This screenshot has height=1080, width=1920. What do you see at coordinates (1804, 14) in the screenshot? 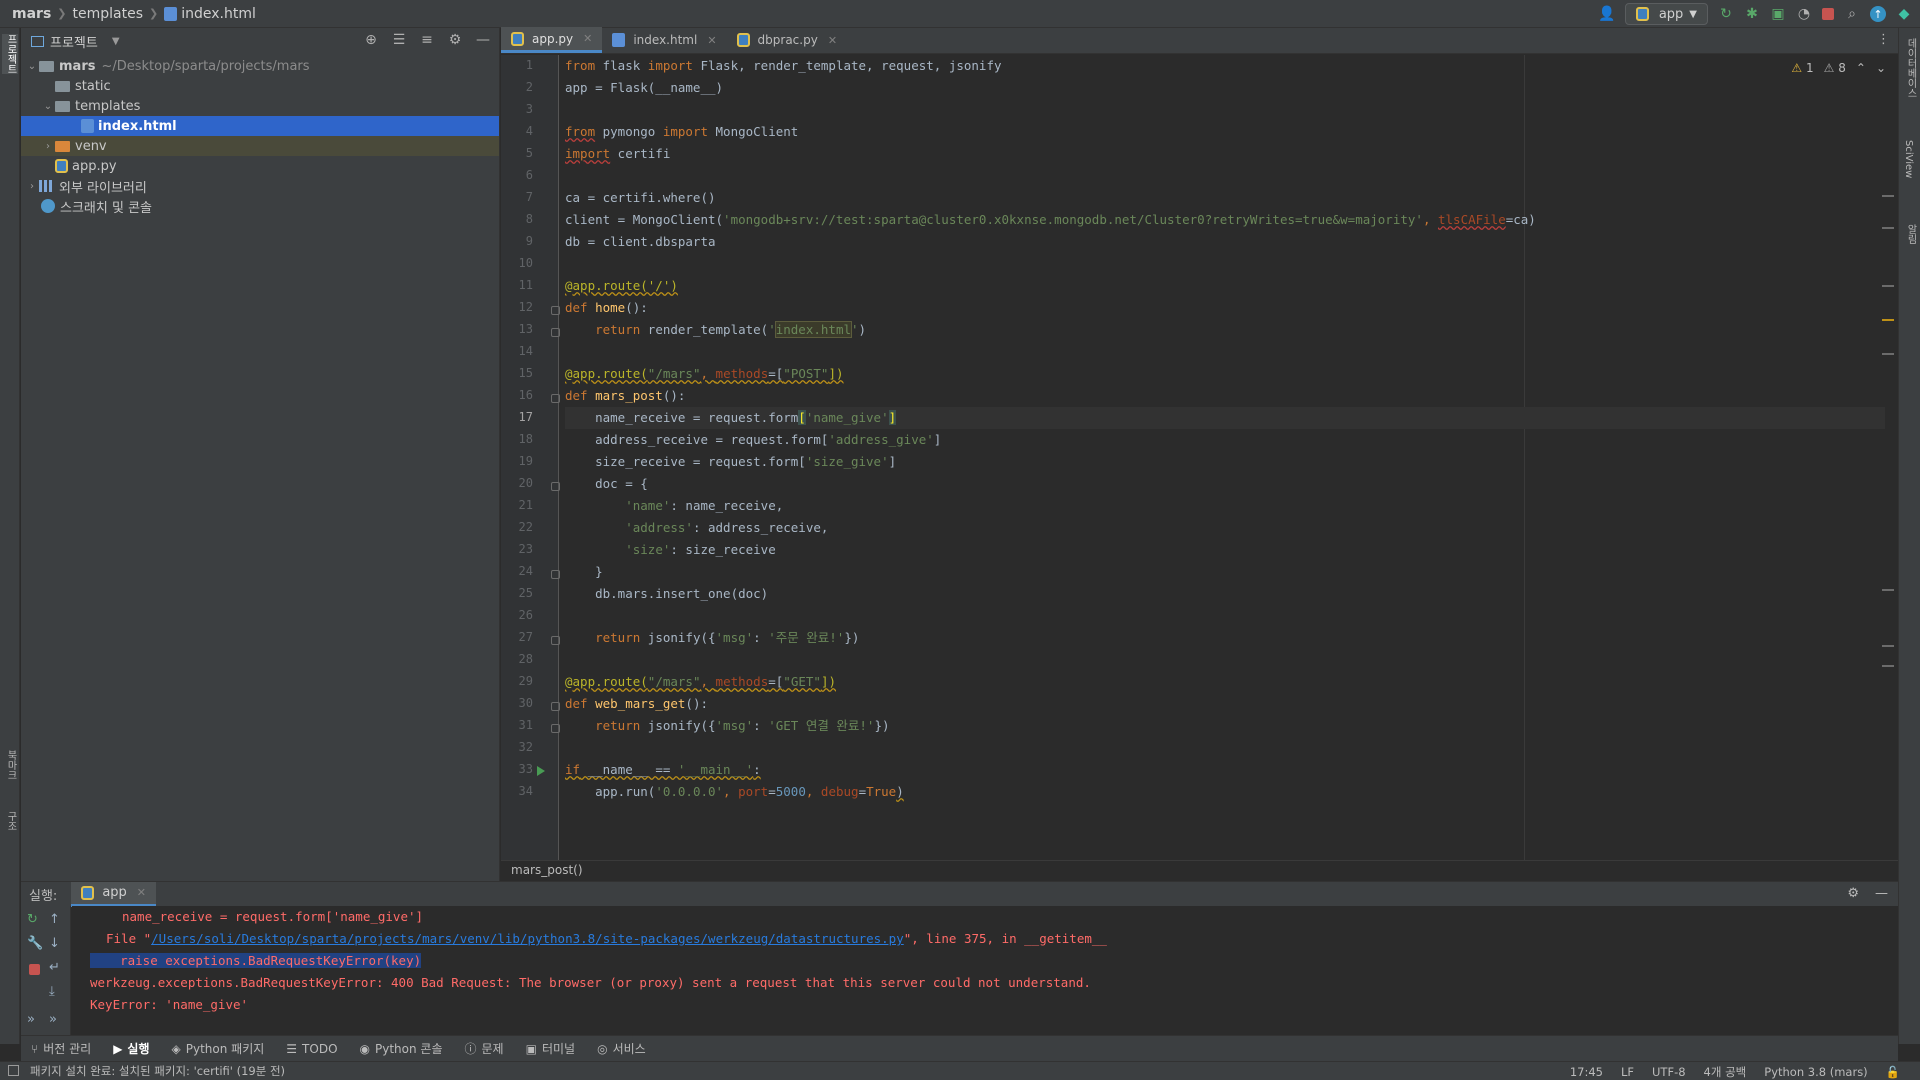
I see `profile-icon: ◔` at bounding box center [1804, 14].